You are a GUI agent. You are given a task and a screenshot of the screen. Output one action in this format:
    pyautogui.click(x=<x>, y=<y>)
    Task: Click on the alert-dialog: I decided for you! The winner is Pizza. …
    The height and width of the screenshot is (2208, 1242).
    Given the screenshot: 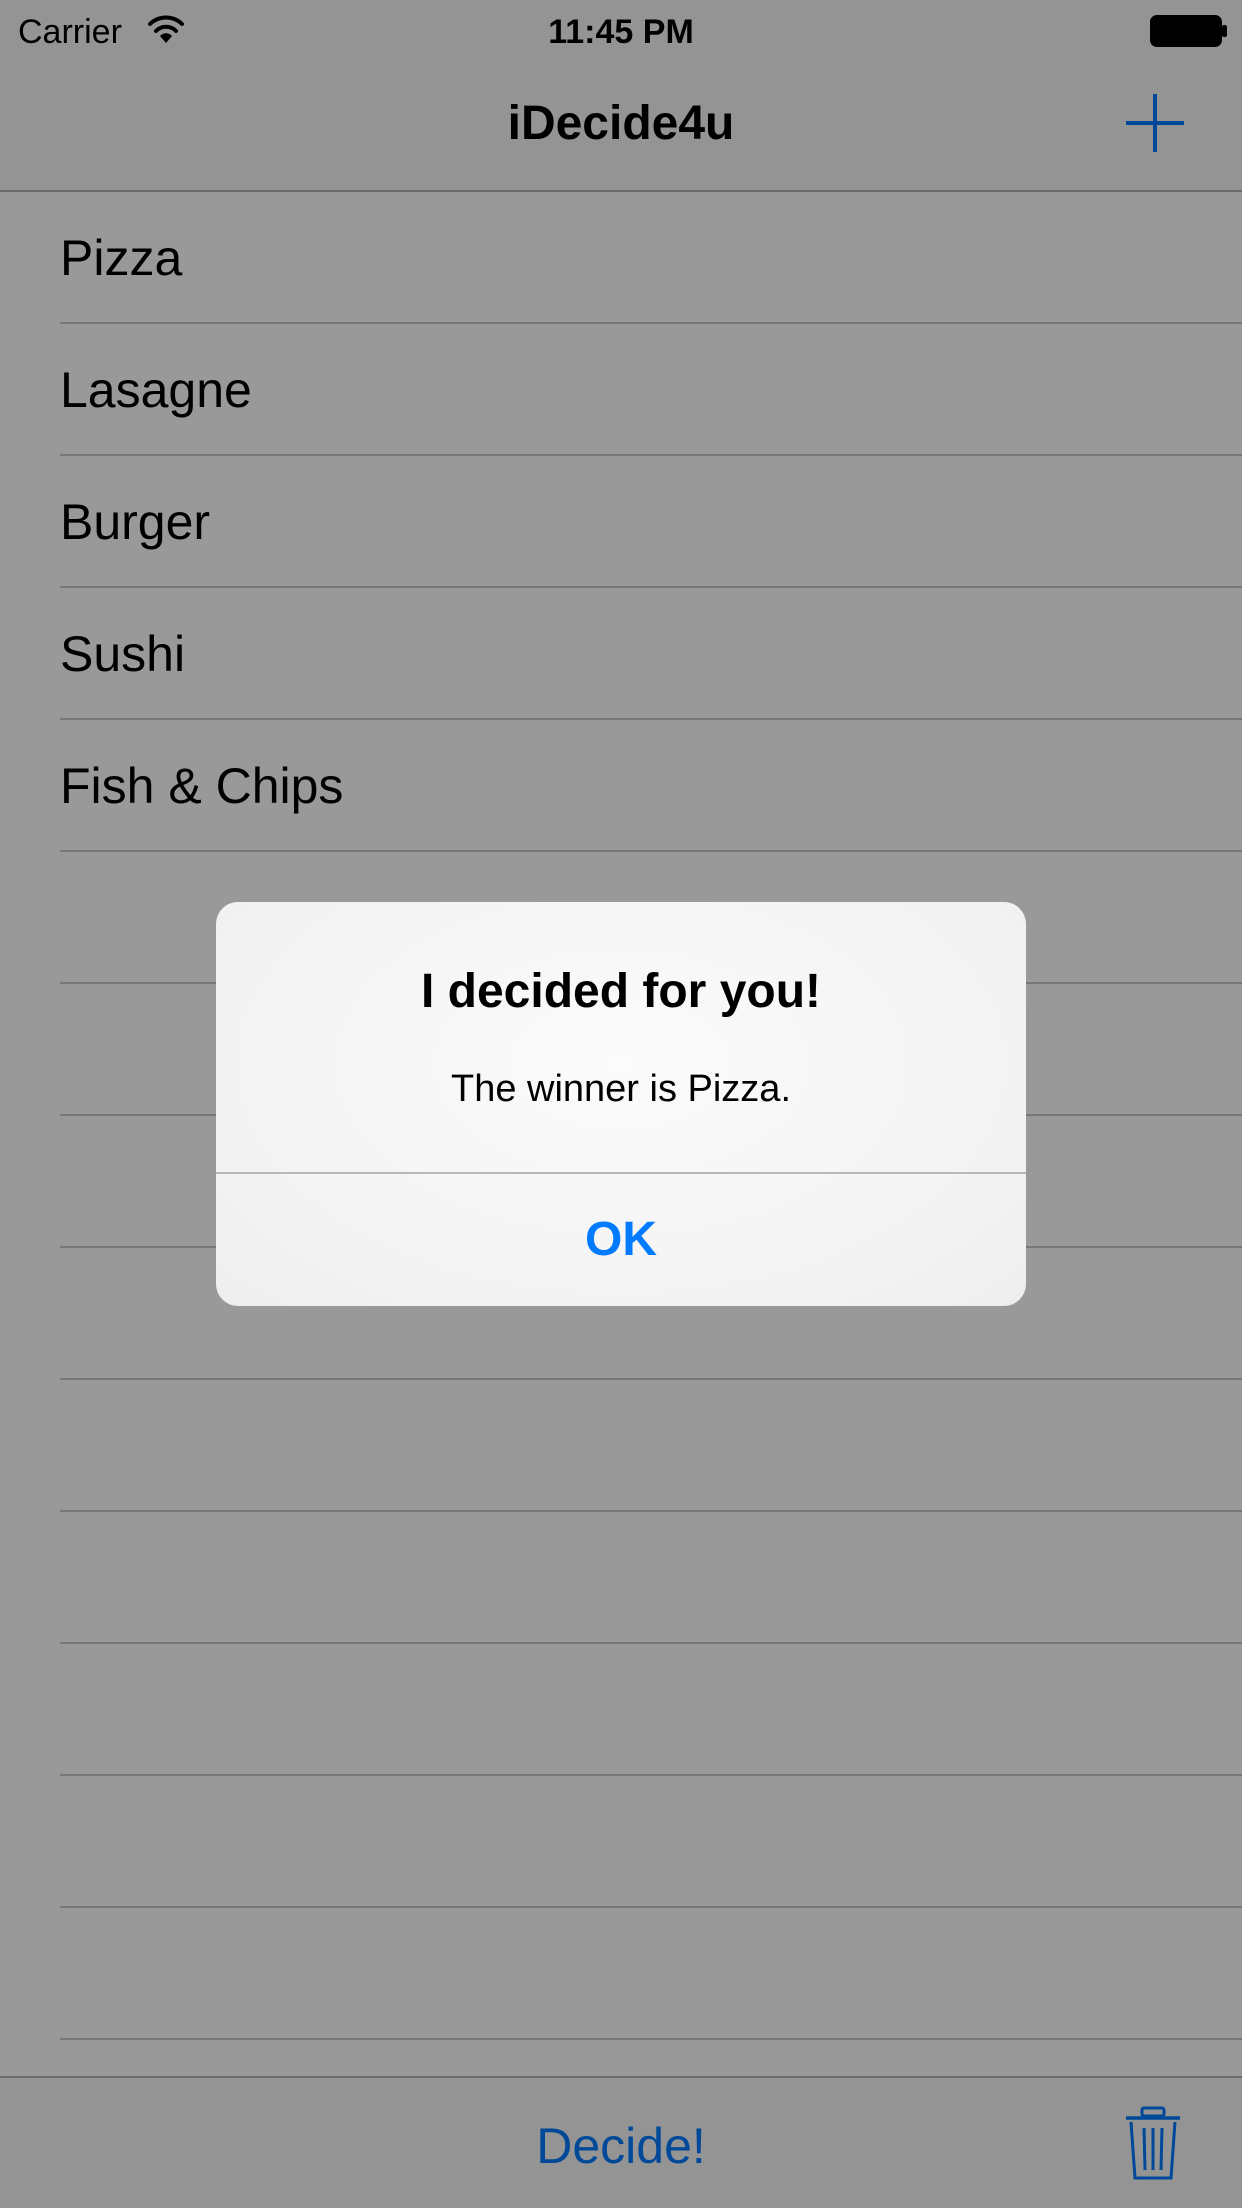 What is the action you would take?
    pyautogui.click(x=621, y=1104)
    